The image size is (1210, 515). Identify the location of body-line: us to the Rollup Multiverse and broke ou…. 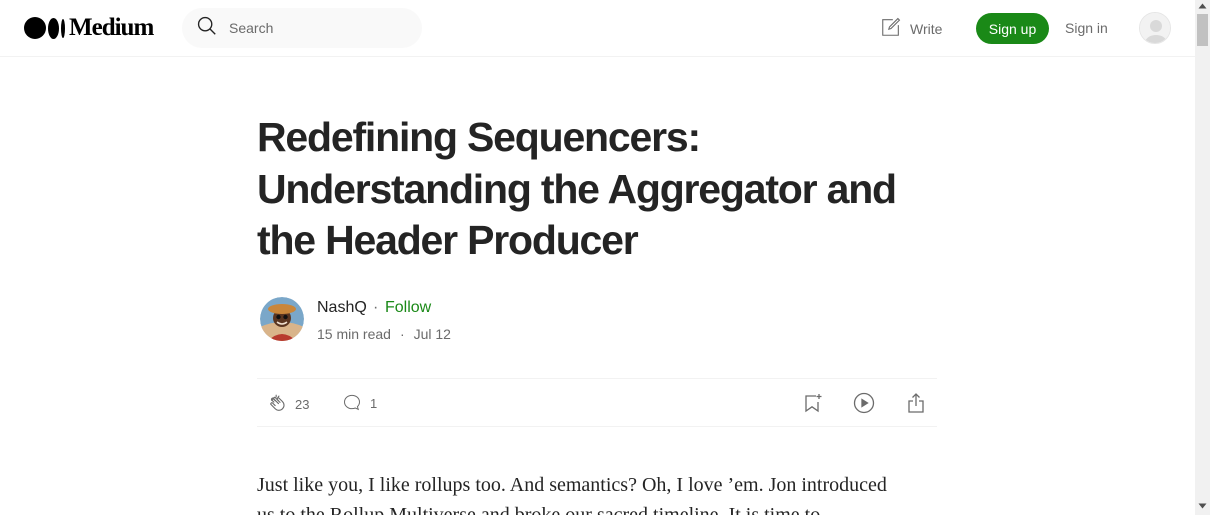
(539, 509).